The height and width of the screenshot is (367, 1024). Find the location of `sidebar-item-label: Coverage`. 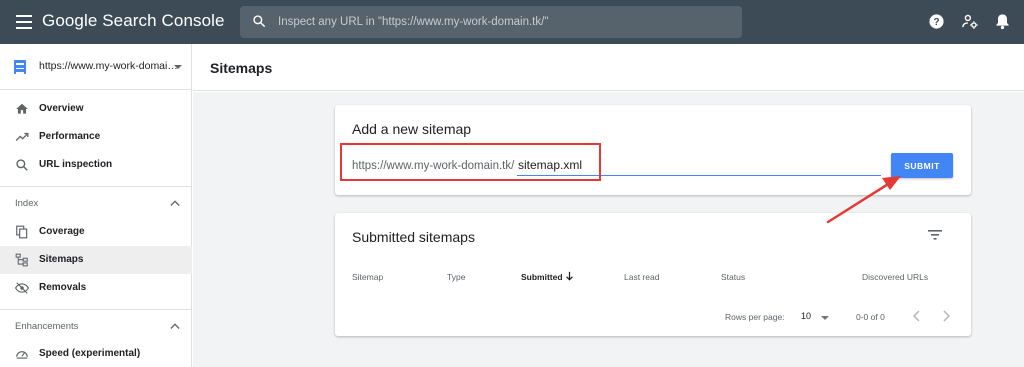

sidebar-item-label: Coverage is located at coordinates (62, 231).